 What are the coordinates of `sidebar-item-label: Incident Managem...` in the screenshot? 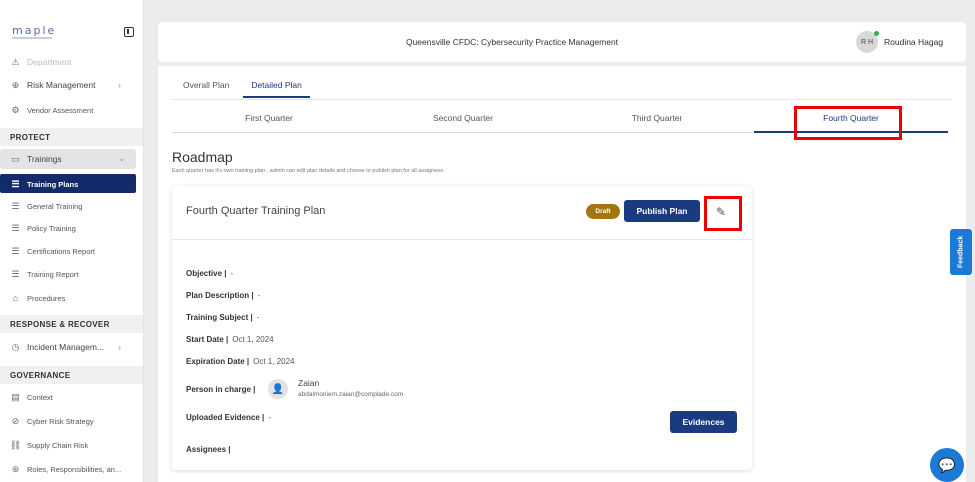 It's located at (66, 347).